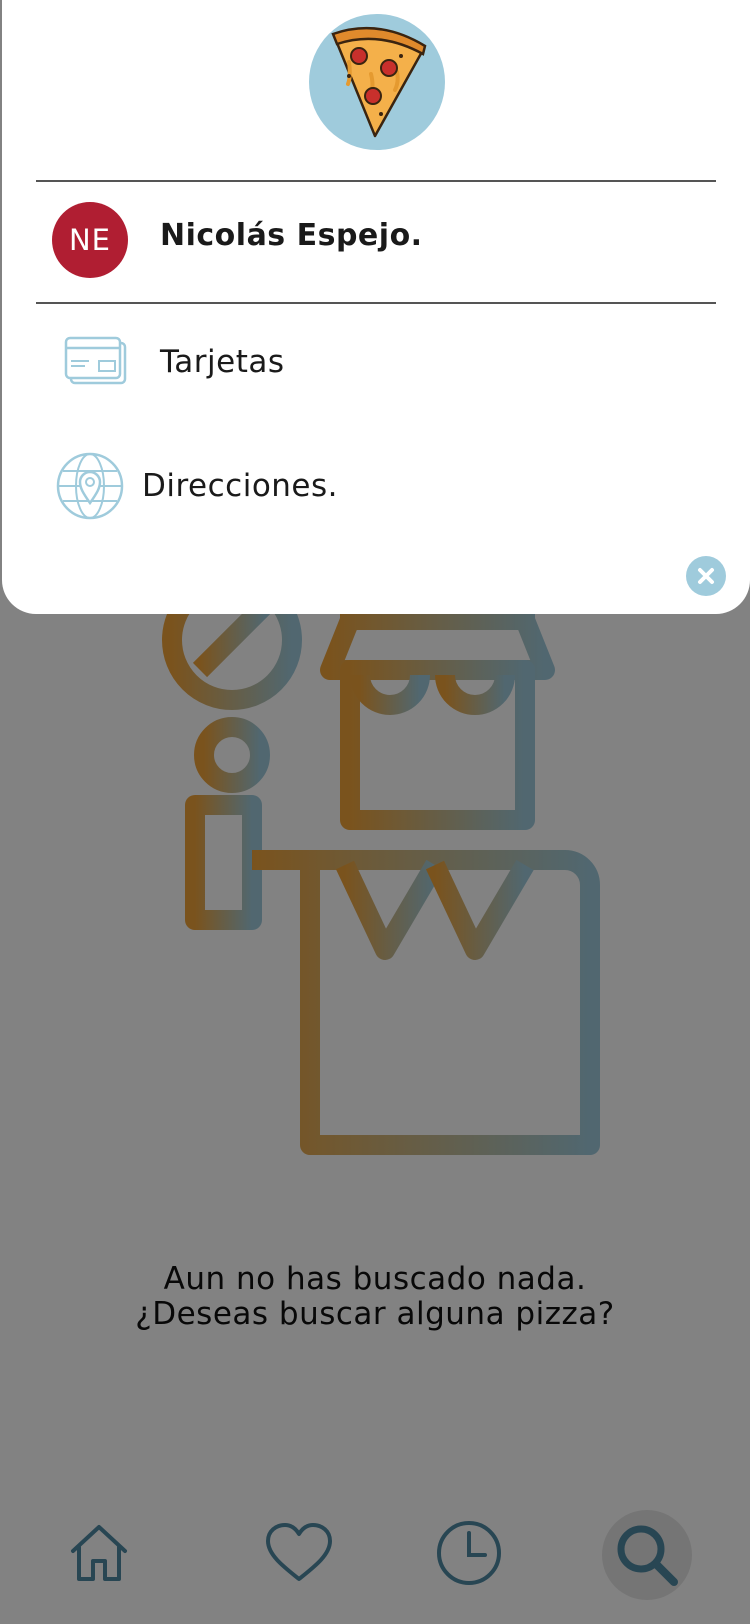 Image resolution: width=750 pixels, height=1624 pixels. Describe the element at coordinates (90, 240) in the screenshot. I see `user-avatar: NE` at that location.